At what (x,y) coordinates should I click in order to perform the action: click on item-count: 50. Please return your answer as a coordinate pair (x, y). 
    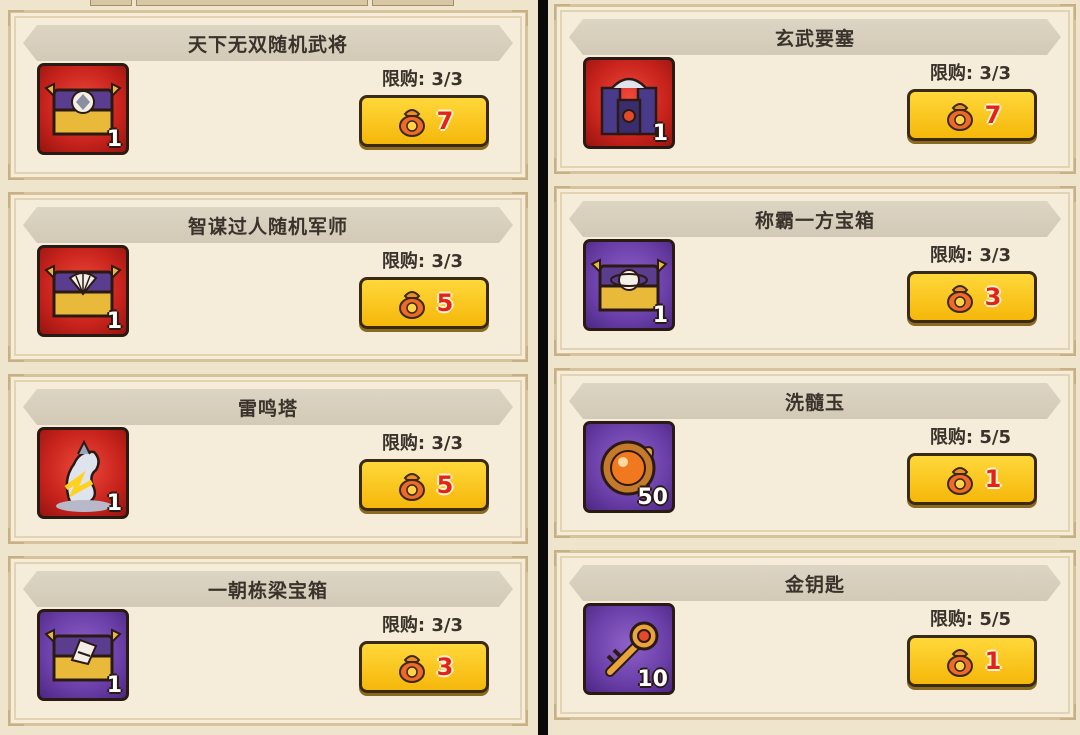
    Looking at the image, I should click on (652, 497).